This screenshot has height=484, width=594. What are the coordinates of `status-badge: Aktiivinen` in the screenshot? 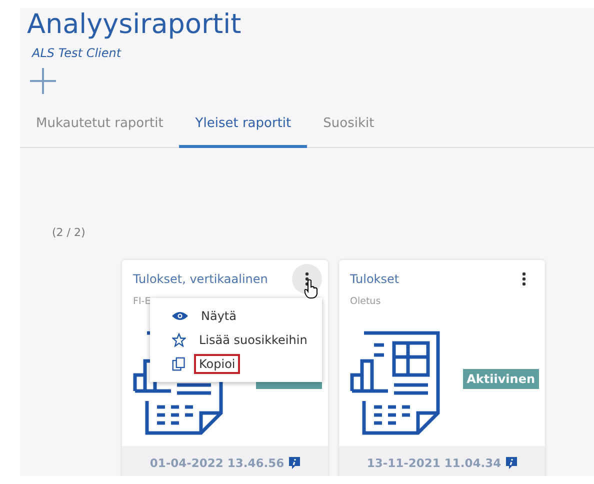 It's located at (500, 378).